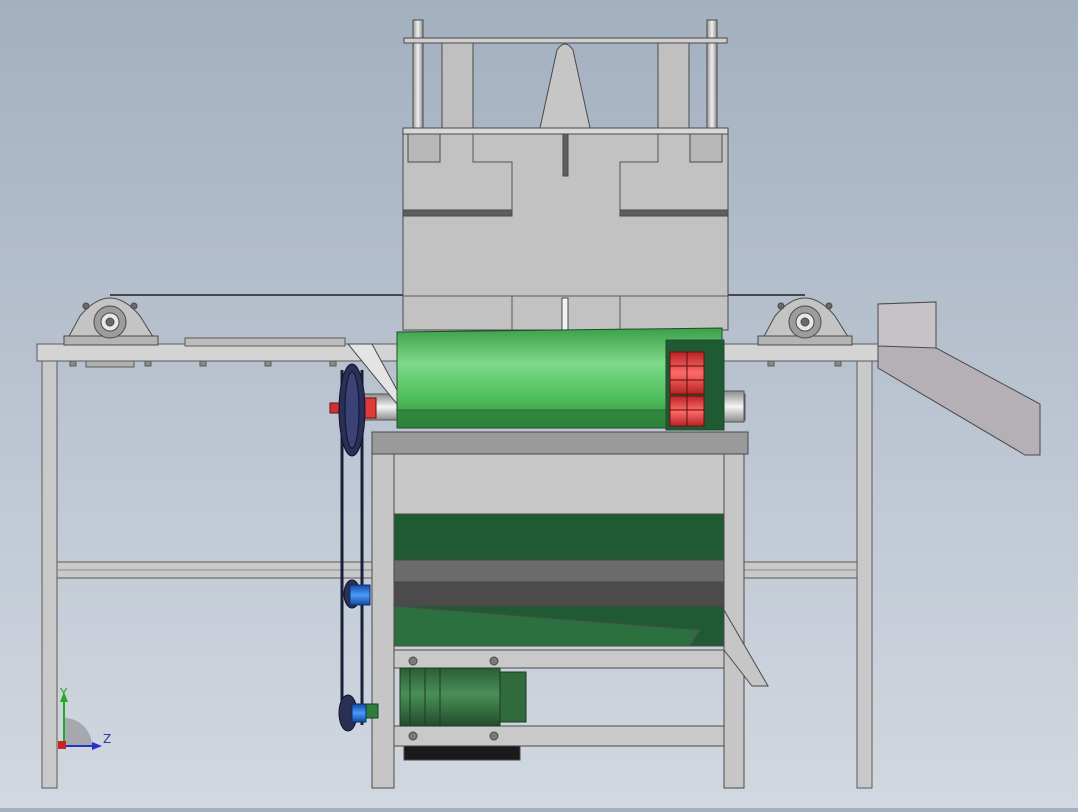  What do you see at coordinates (107, 739) in the screenshot?
I see `triad-label-z: Z` at bounding box center [107, 739].